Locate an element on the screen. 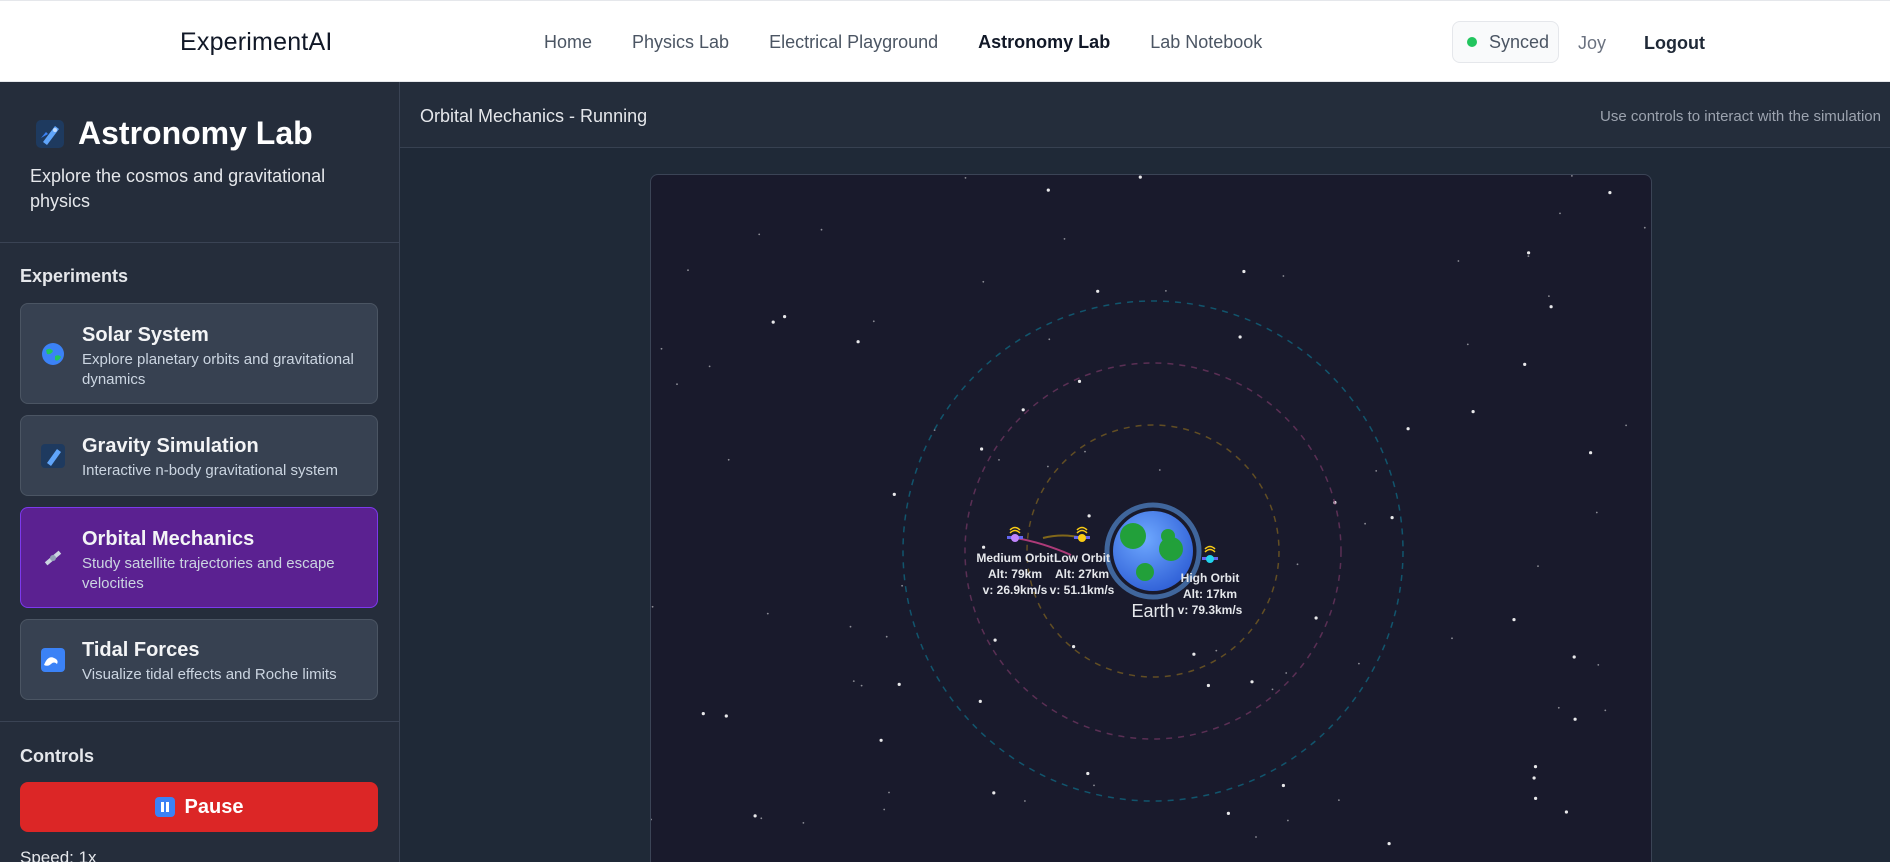 This screenshot has width=1890, height=862. nav-electrical-playground: Electrical Playground is located at coordinates (853, 42).